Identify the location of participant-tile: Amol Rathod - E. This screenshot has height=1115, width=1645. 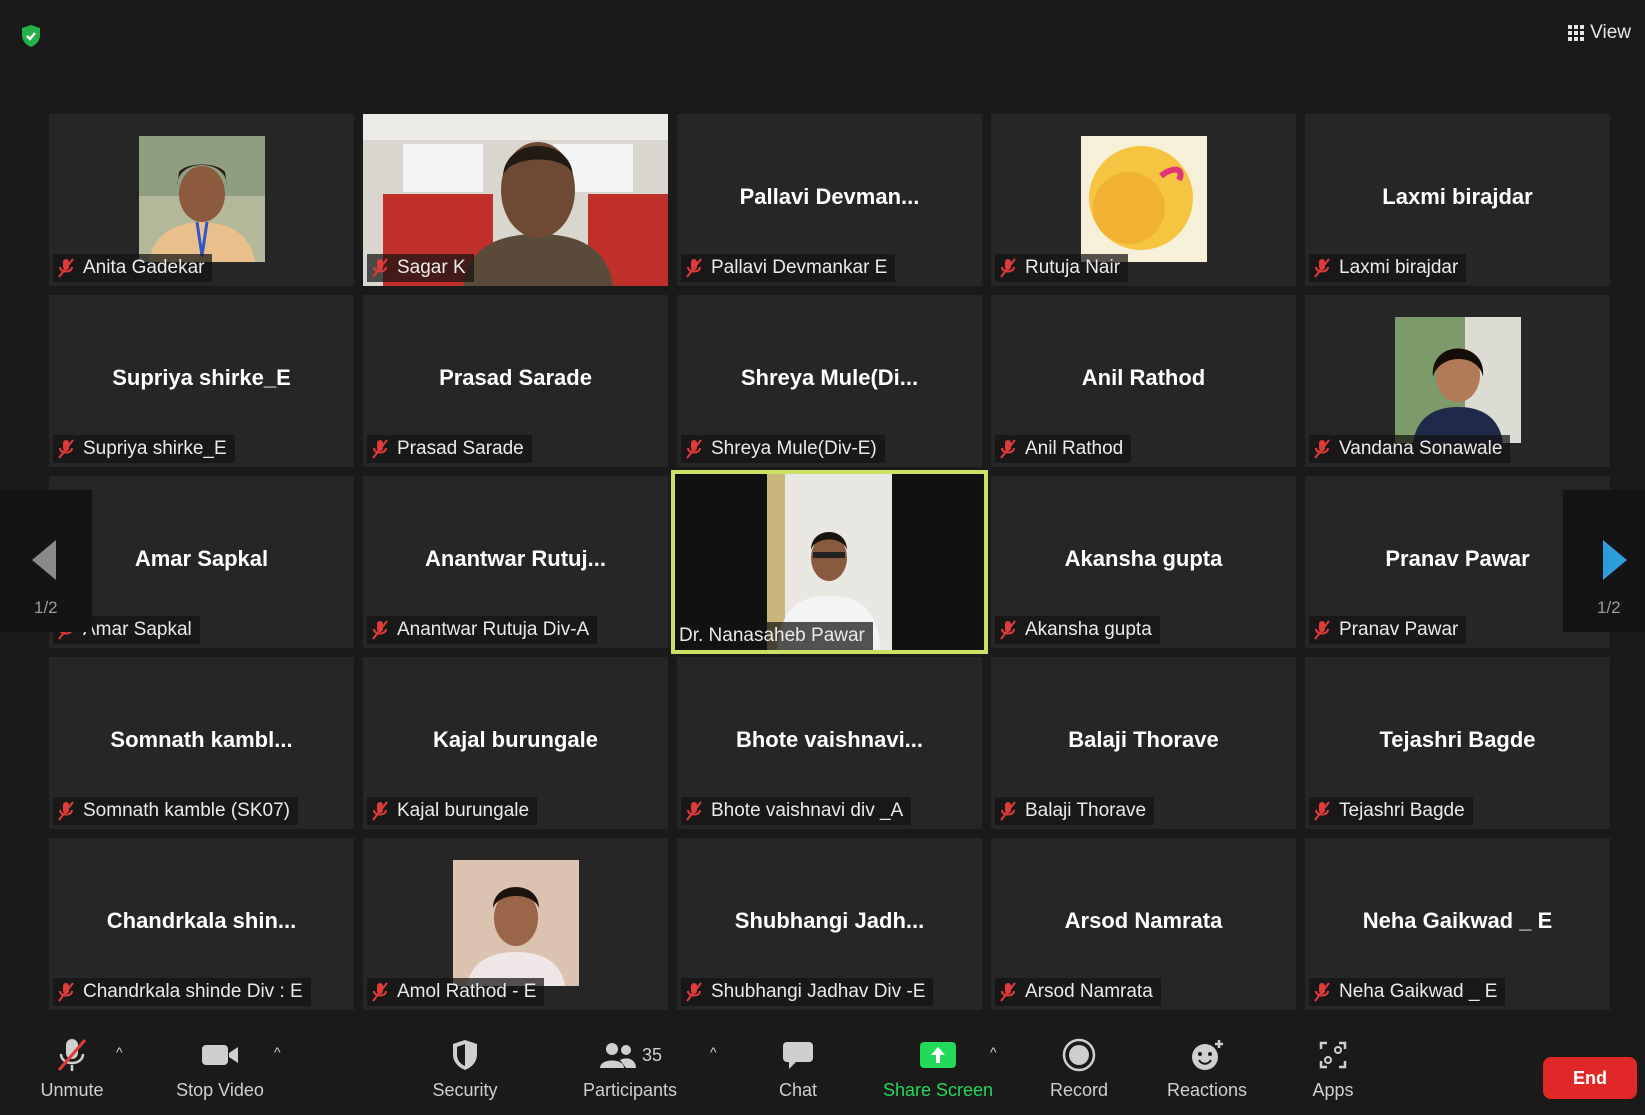
(515, 924).